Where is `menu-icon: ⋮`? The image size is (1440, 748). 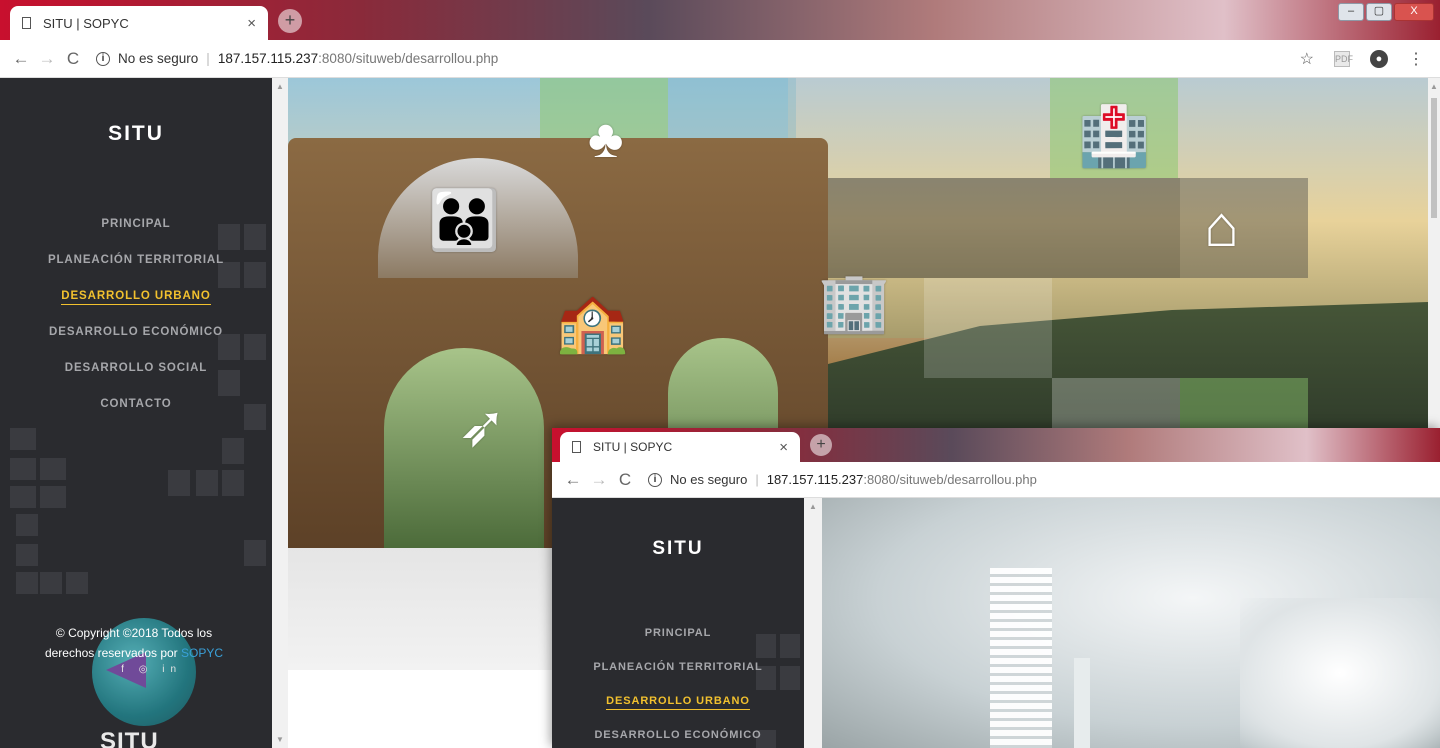
menu-icon: ⋮ is located at coordinates (1416, 59).